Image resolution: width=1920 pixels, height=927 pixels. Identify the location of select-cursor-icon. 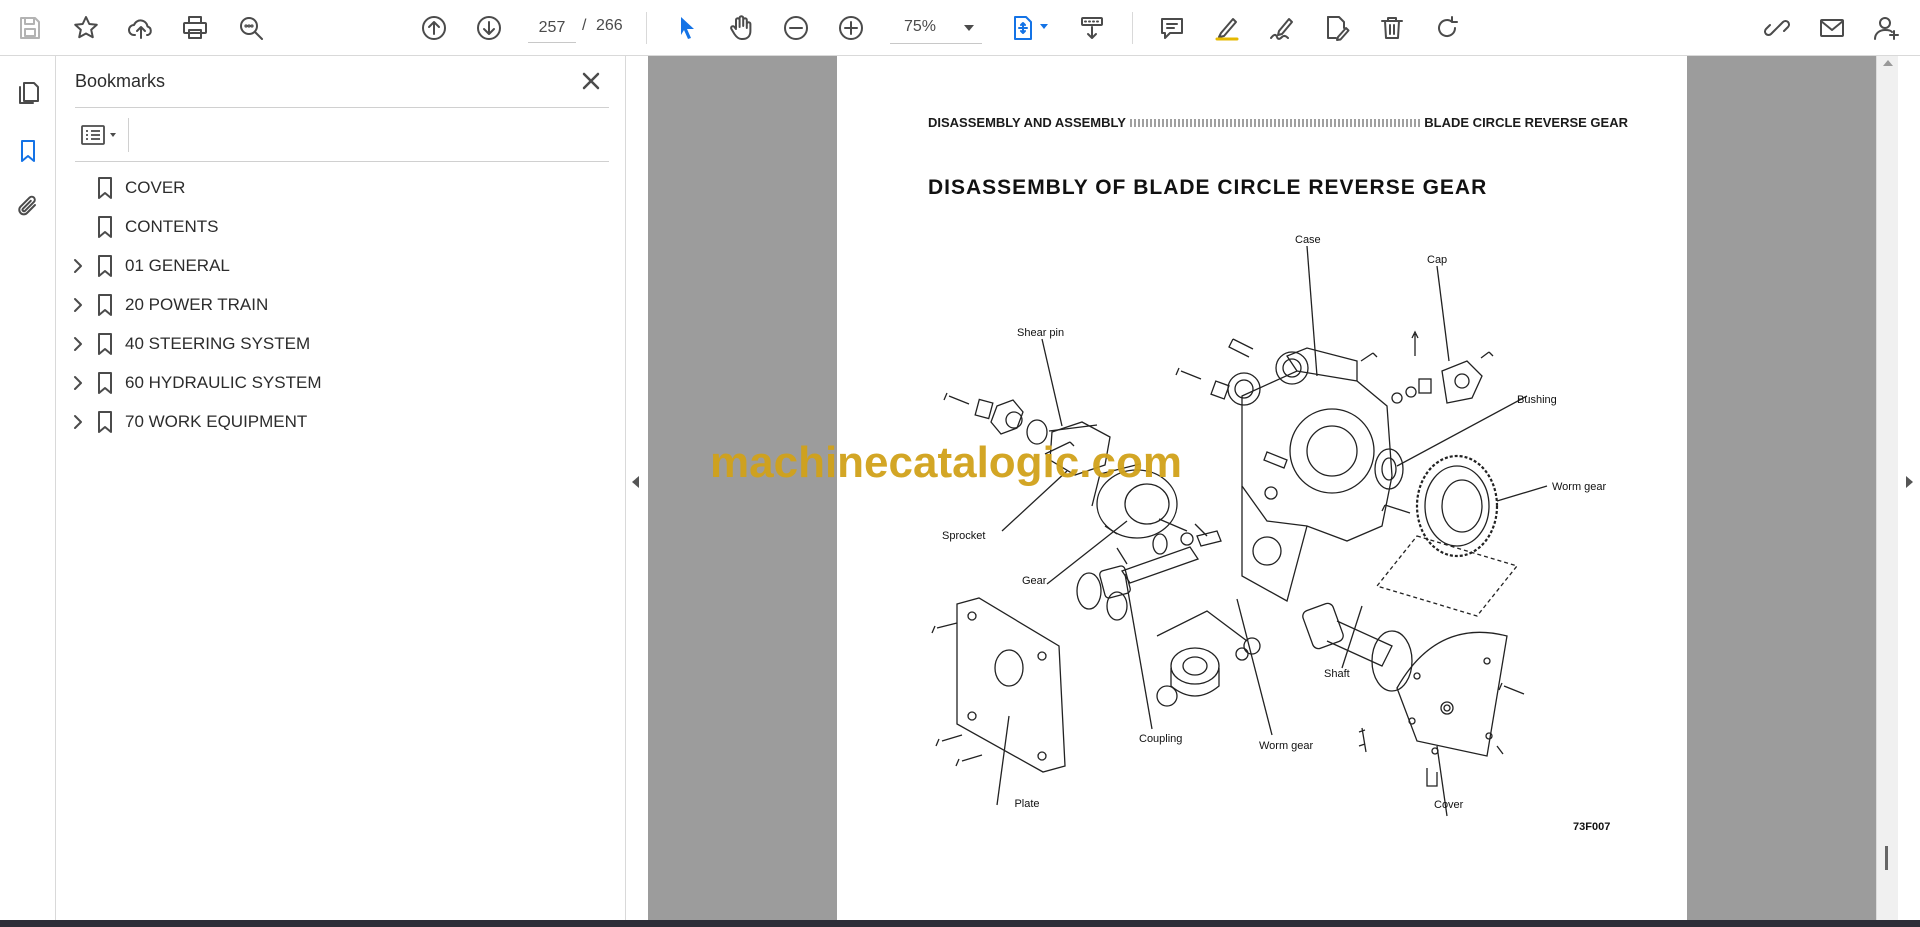
(687, 28).